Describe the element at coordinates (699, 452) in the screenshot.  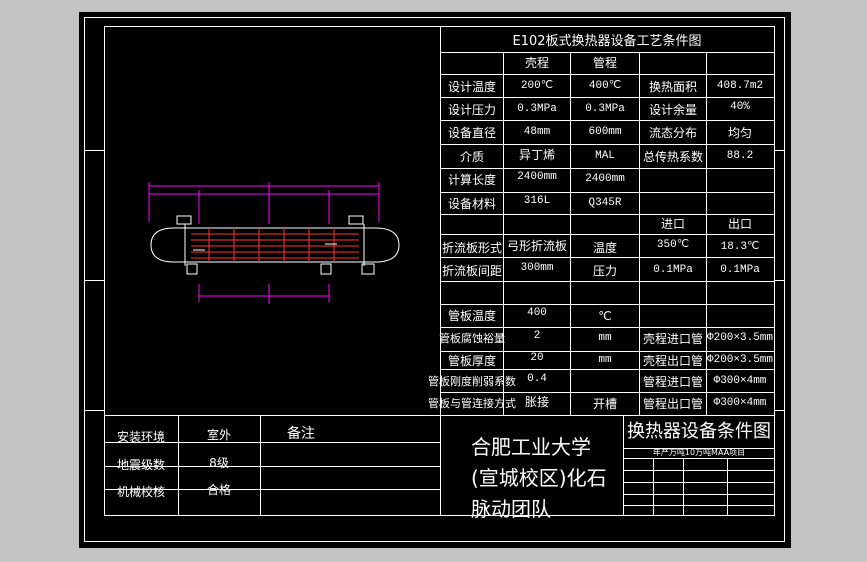
I see `project-name: 年产万吨10万吨MAA项目` at that location.